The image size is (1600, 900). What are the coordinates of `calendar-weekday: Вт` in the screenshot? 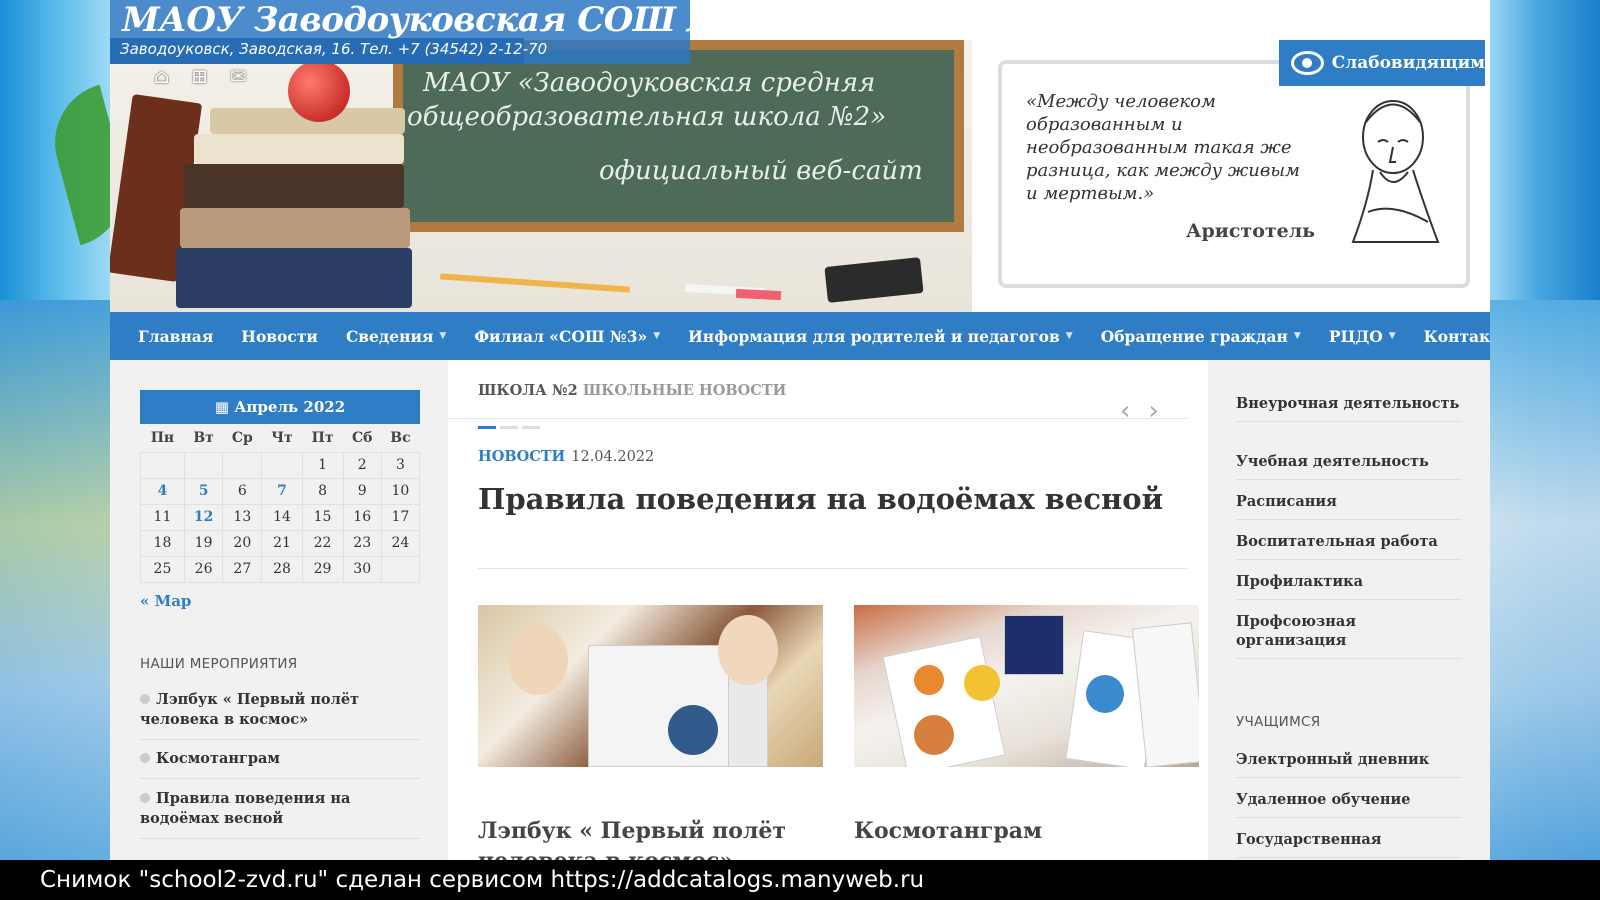 It's located at (203, 437).